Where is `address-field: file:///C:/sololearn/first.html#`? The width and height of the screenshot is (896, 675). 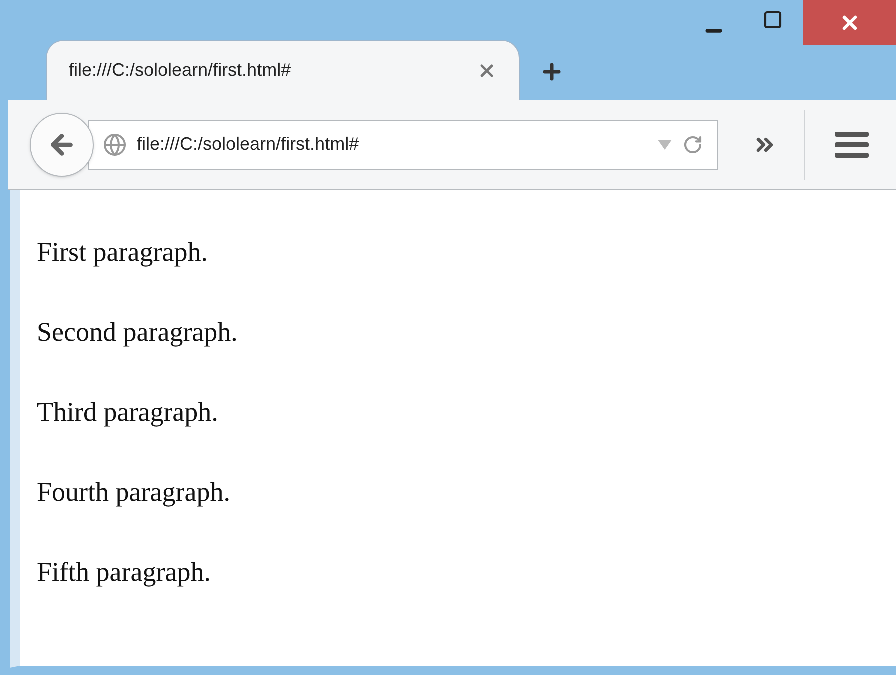
address-field: file:///C:/sololearn/first.html# is located at coordinates (403, 145).